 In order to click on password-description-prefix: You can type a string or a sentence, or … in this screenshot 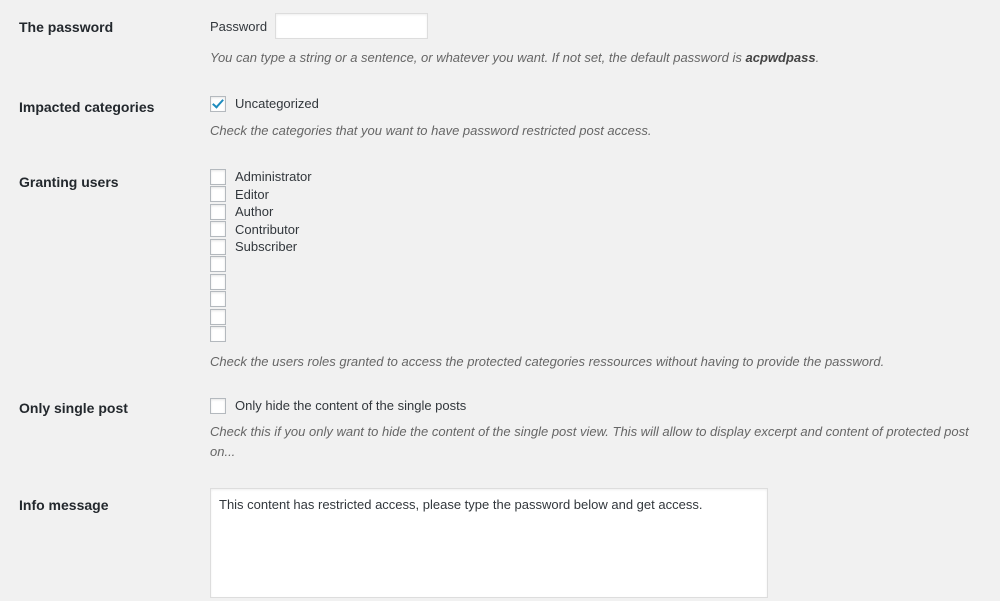, I will do `click(478, 57)`.